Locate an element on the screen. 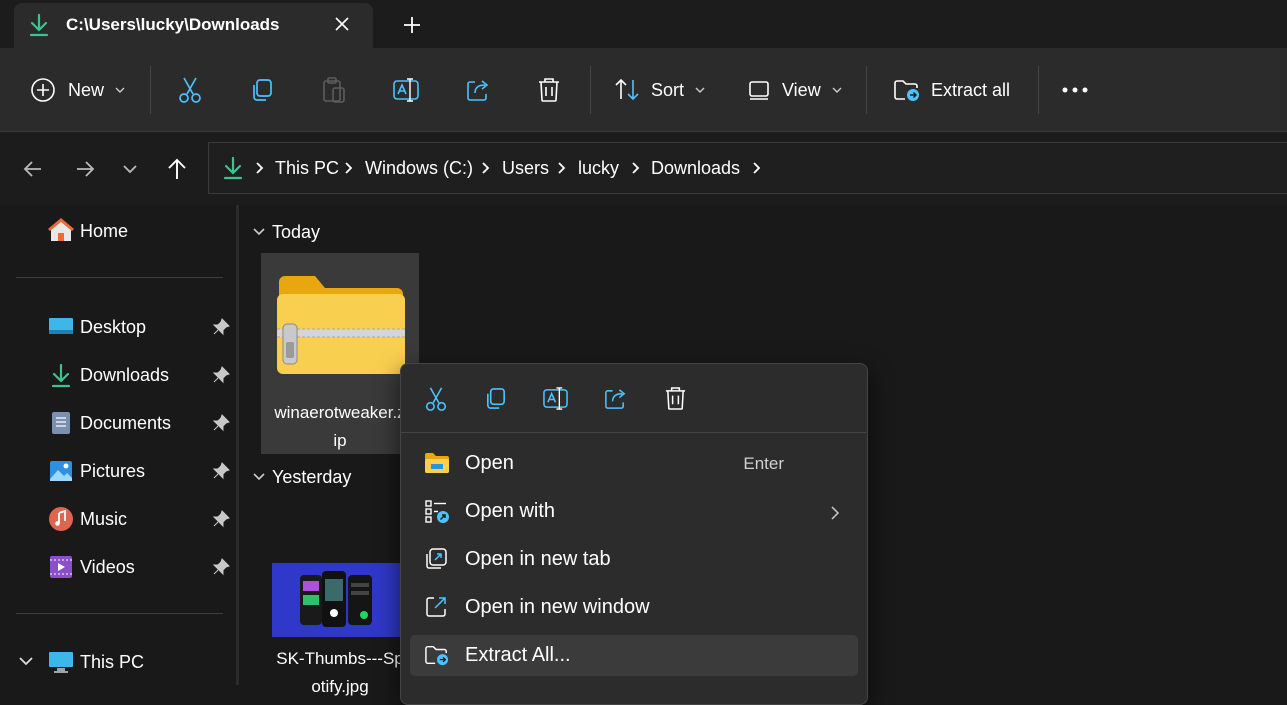  context-item-open: Open Enter is located at coordinates (634, 463).